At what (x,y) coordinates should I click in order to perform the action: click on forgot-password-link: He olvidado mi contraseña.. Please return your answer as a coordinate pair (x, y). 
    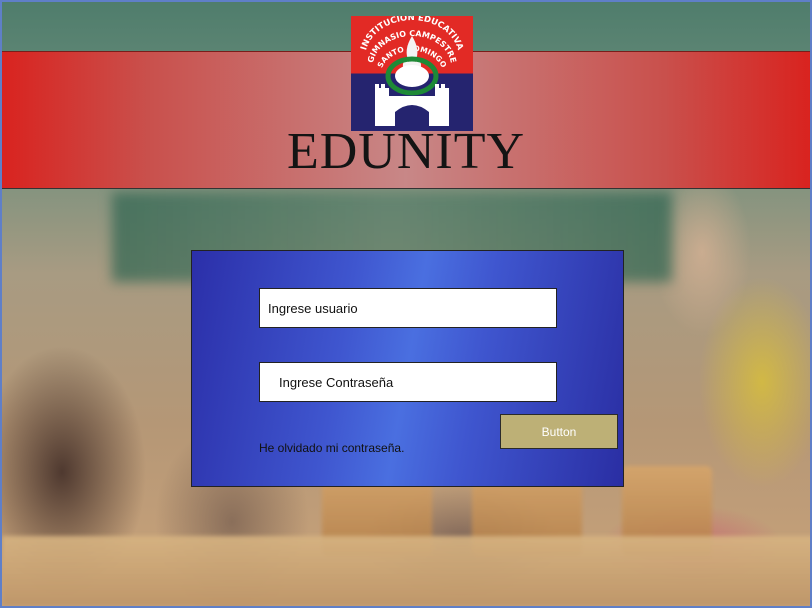
    Looking at the image, I should click on (331, 448).